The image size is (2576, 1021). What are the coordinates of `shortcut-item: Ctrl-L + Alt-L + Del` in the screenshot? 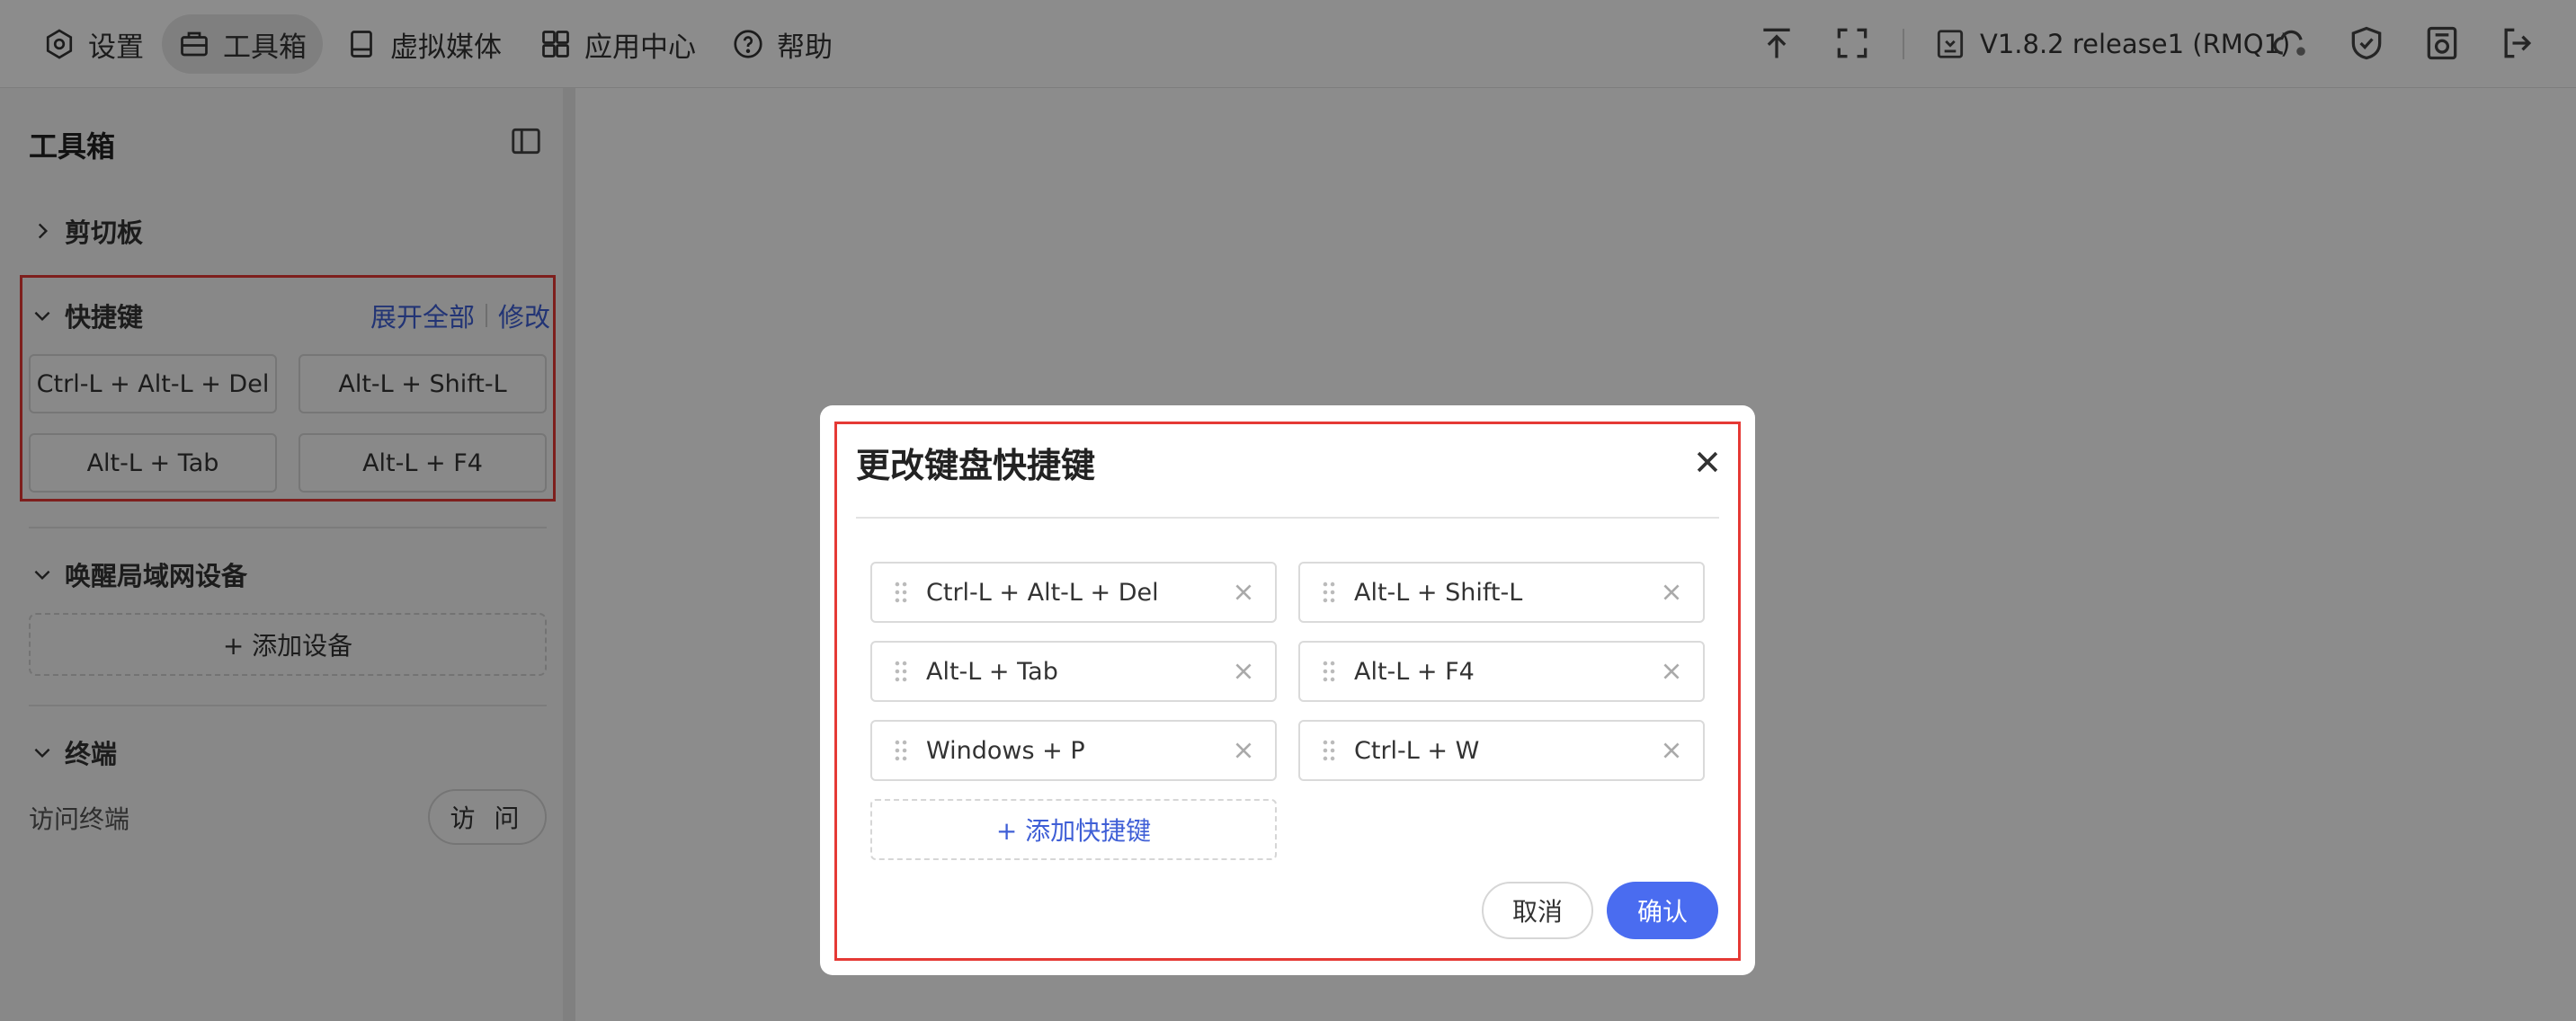 It's located at (1073, 592).